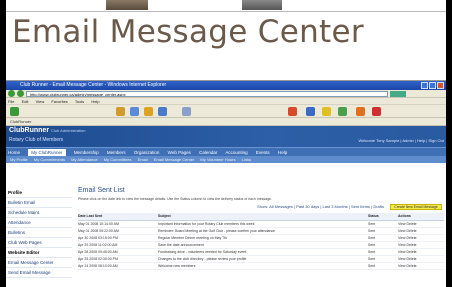 The height and width of the screenshot is (287, 452). I want to click on edit-icon, so click(310, 111).